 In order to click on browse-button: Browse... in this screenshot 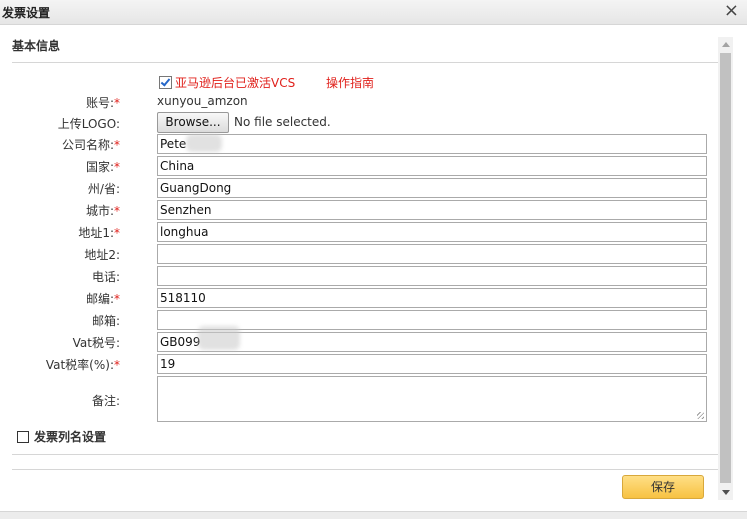, I will do `click(193, 122)`.